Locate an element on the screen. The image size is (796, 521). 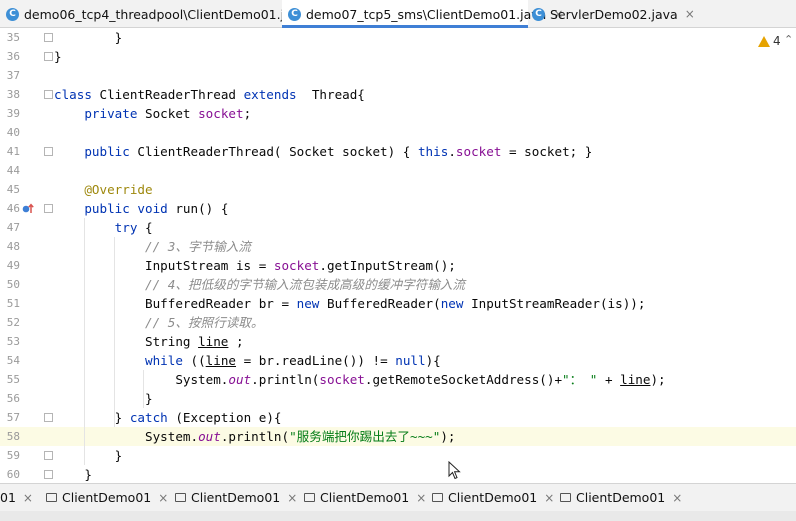
code-token: line is located at coordinates (213, 341).